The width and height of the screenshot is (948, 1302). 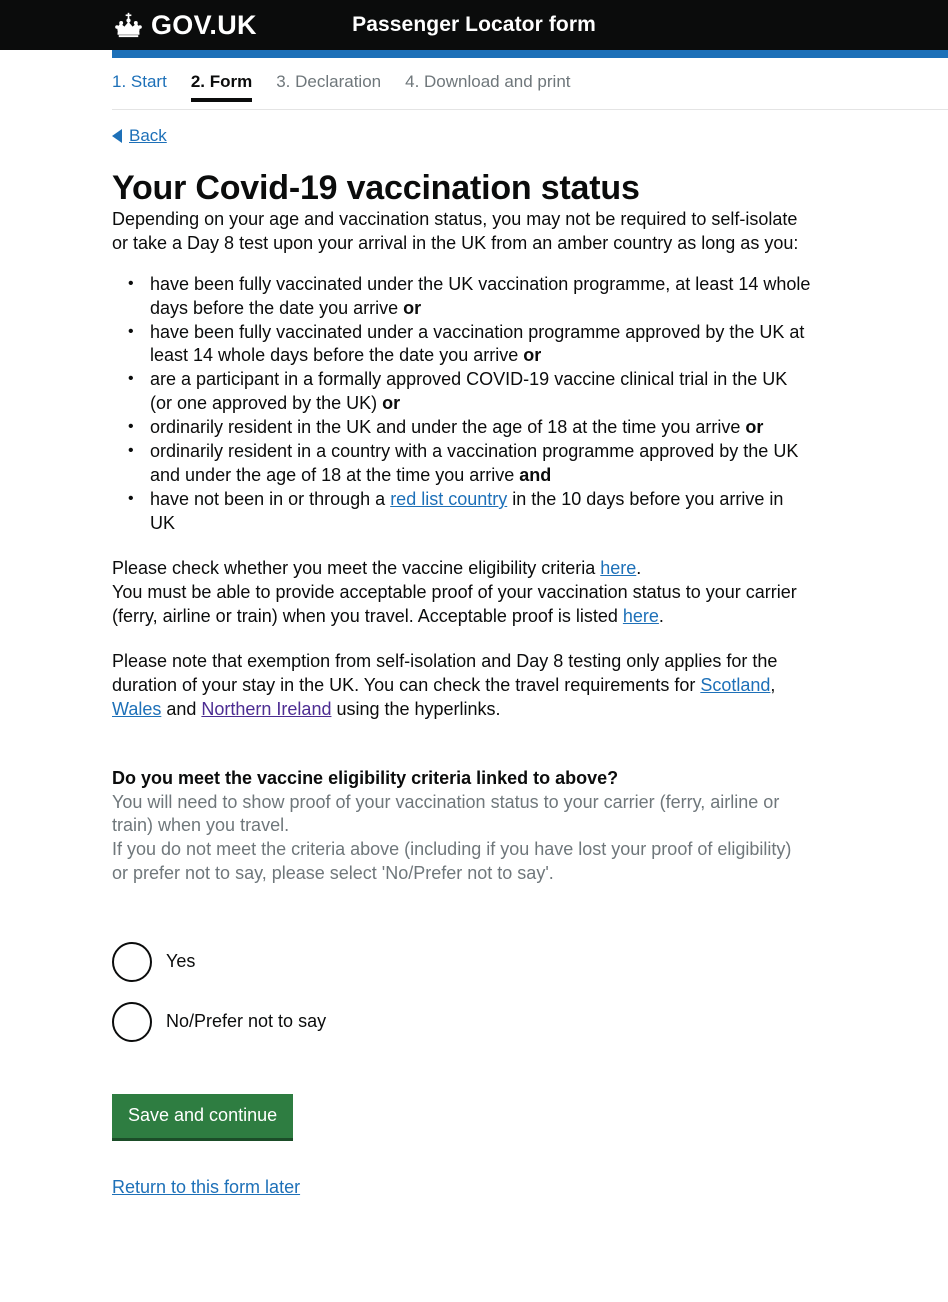 I want to click on page-title: Your Covid-19 vaccination status, so click(x=376, y=188).